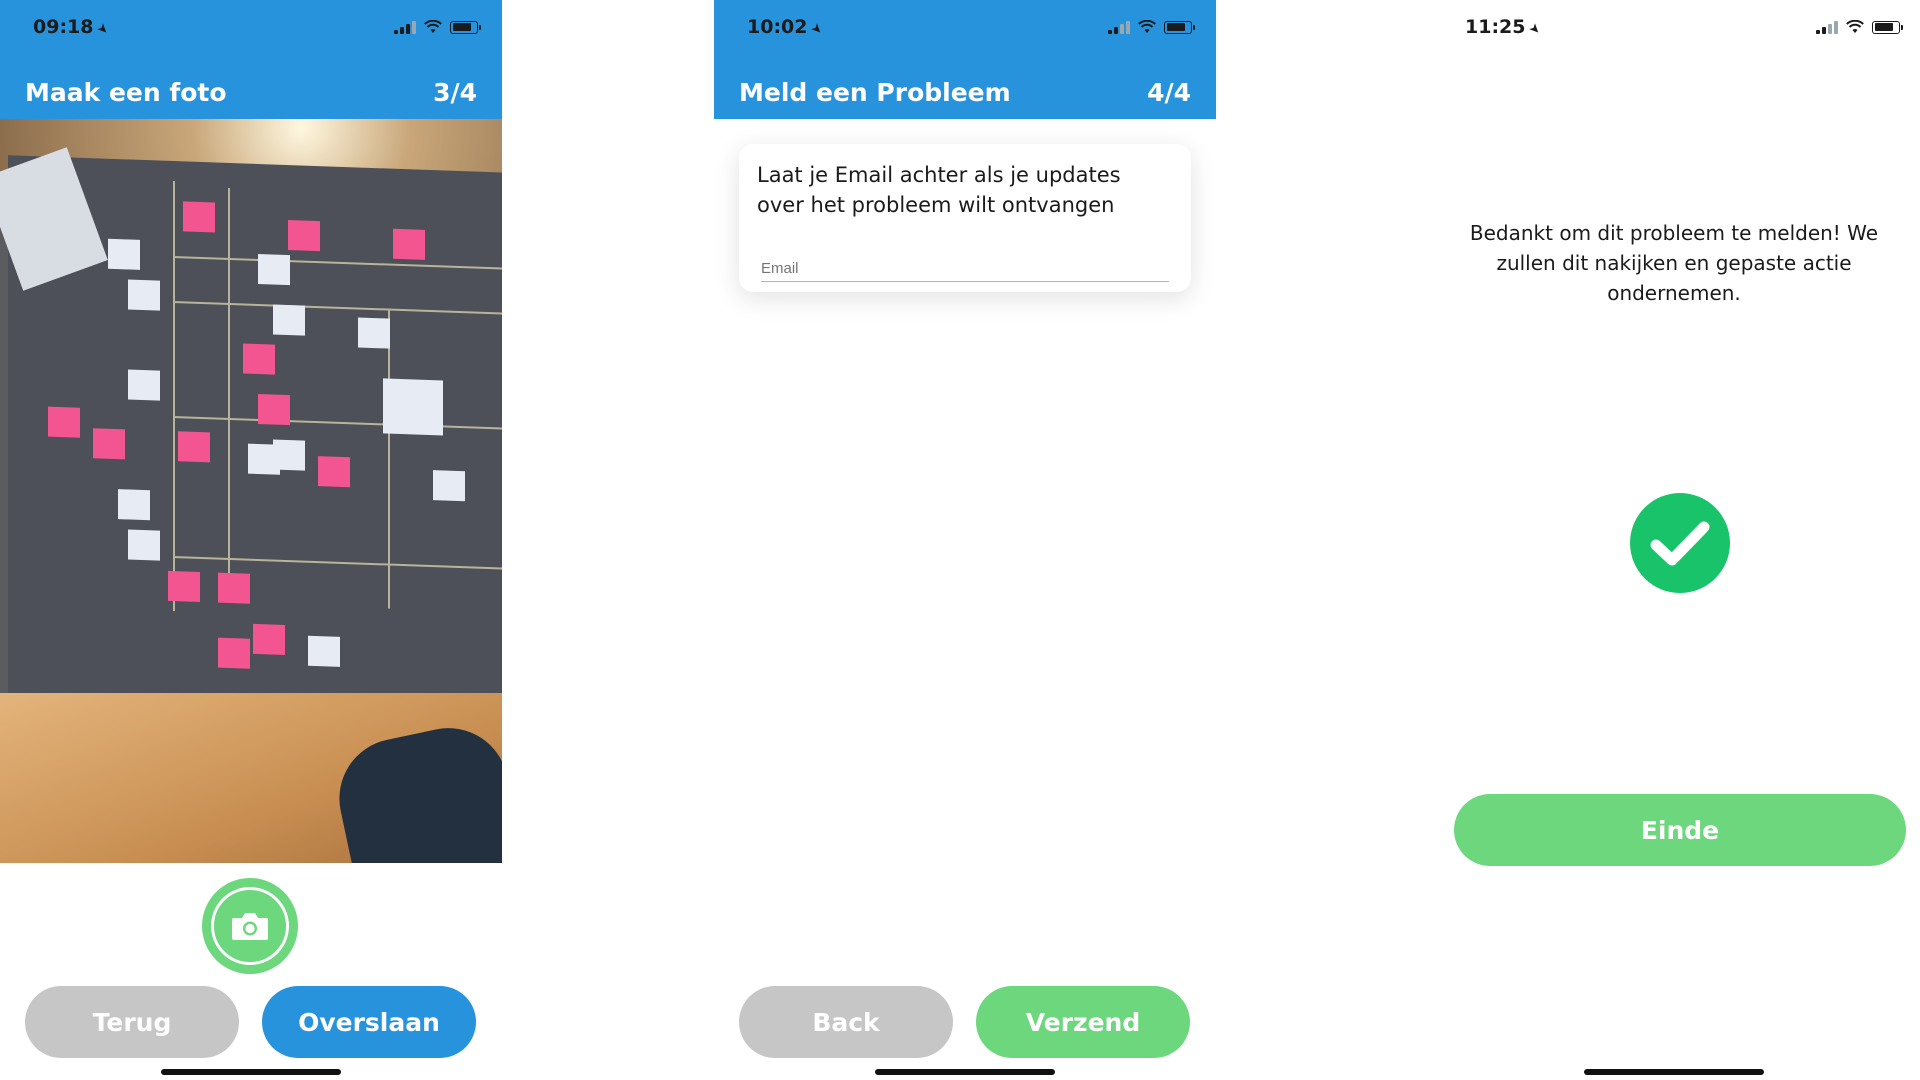  I want to click on success-badge, so click(1680, 543).